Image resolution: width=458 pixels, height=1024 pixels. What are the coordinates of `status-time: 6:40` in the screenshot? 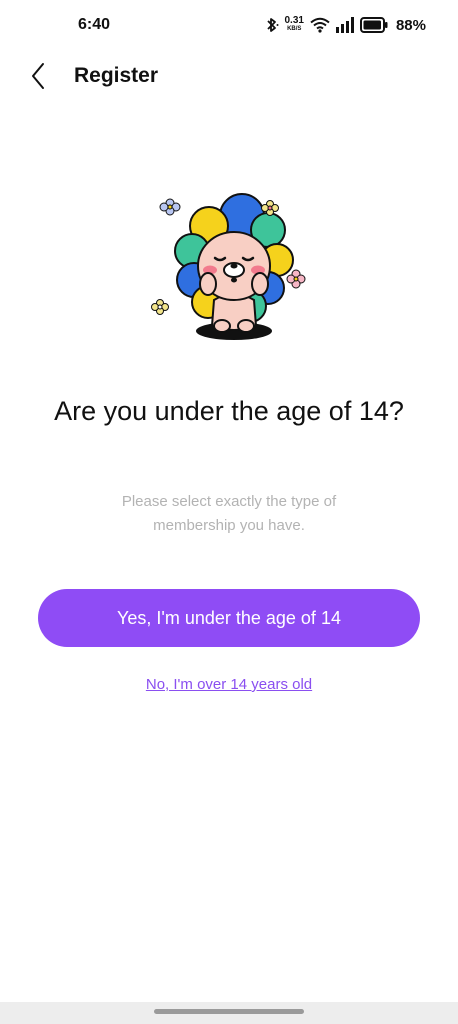 It's located at (94, 24).